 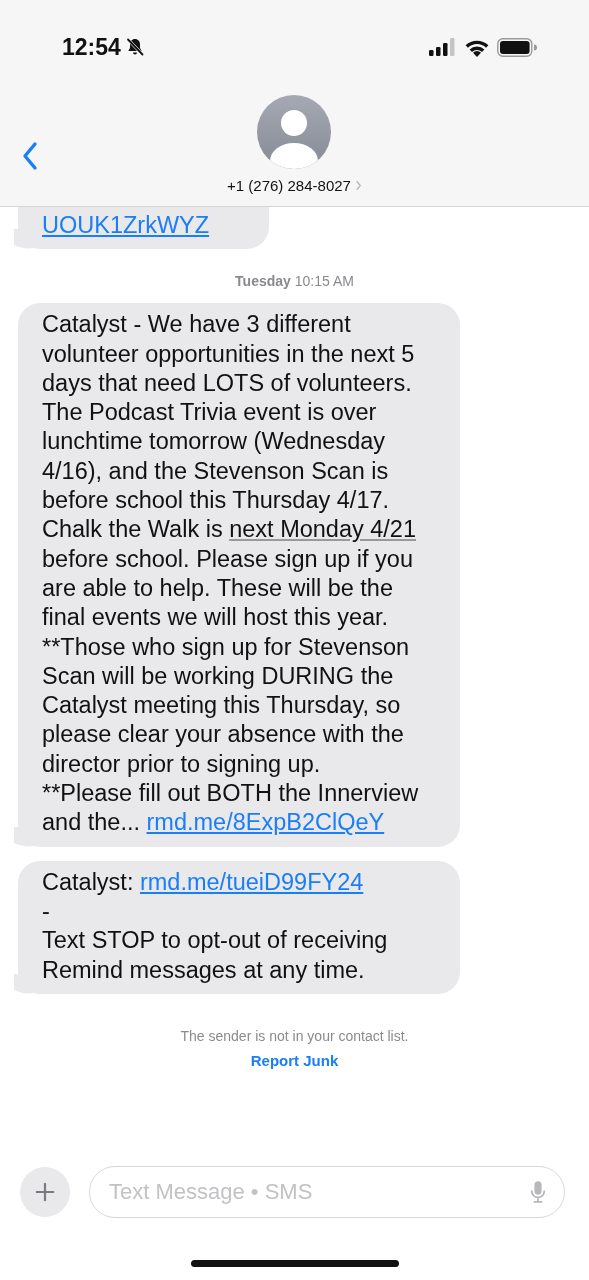 I want to click on add-button, so click(x=45, y=1192).